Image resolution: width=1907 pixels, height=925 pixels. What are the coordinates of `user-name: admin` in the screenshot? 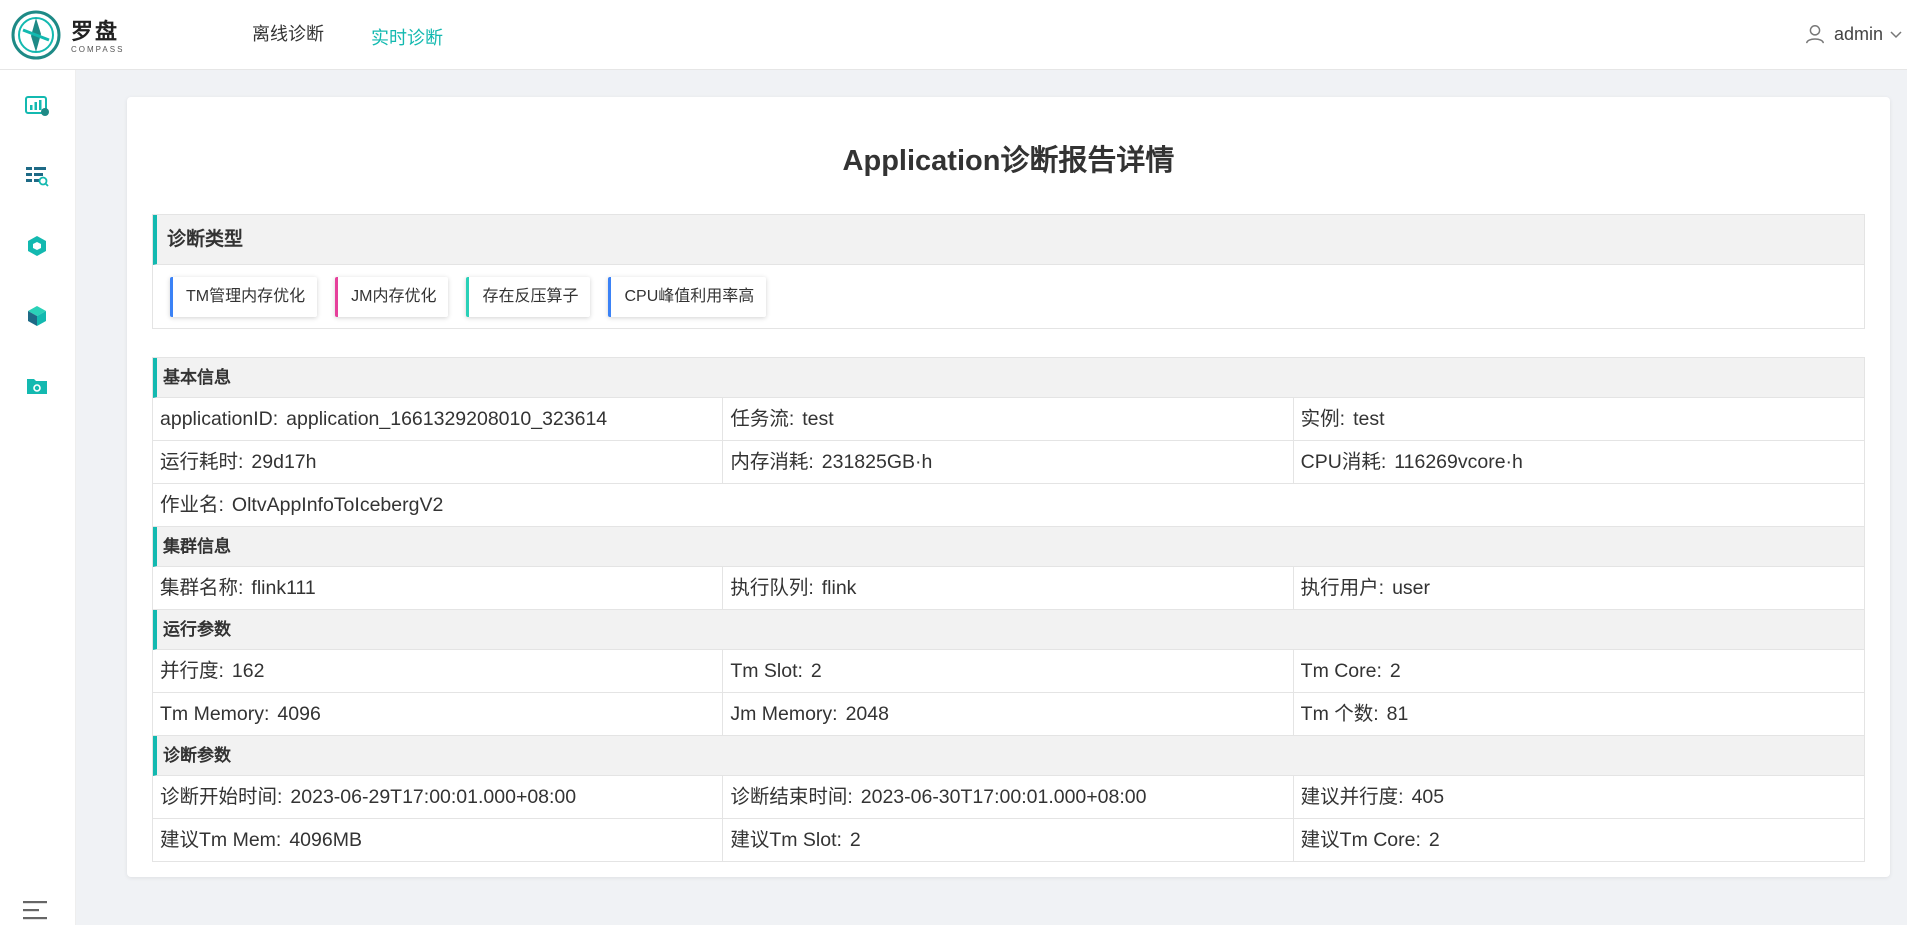 It's located at (1858, 33).